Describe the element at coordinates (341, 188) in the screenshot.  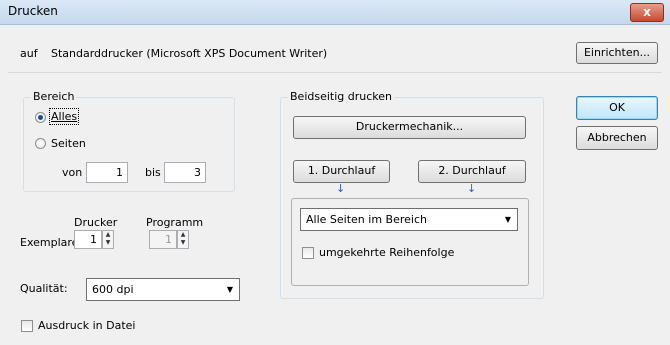
I see `pass1-arrow-icon: ↓` at that location.